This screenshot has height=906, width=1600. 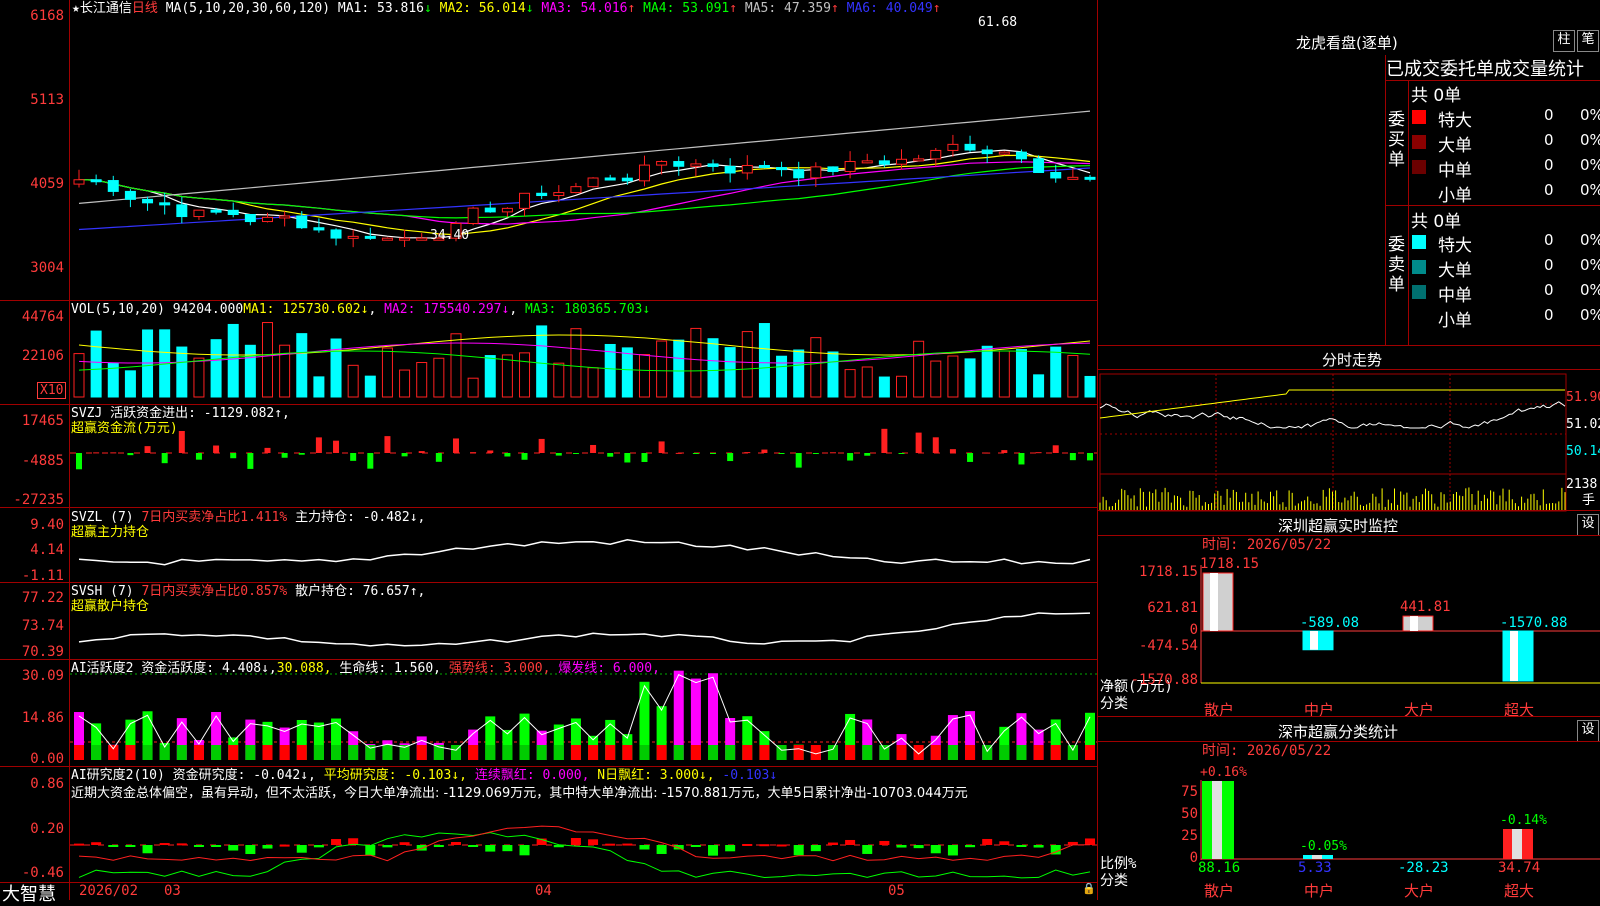 I want to click on tick-view-button: 笔, so click(x=1588, y=41).